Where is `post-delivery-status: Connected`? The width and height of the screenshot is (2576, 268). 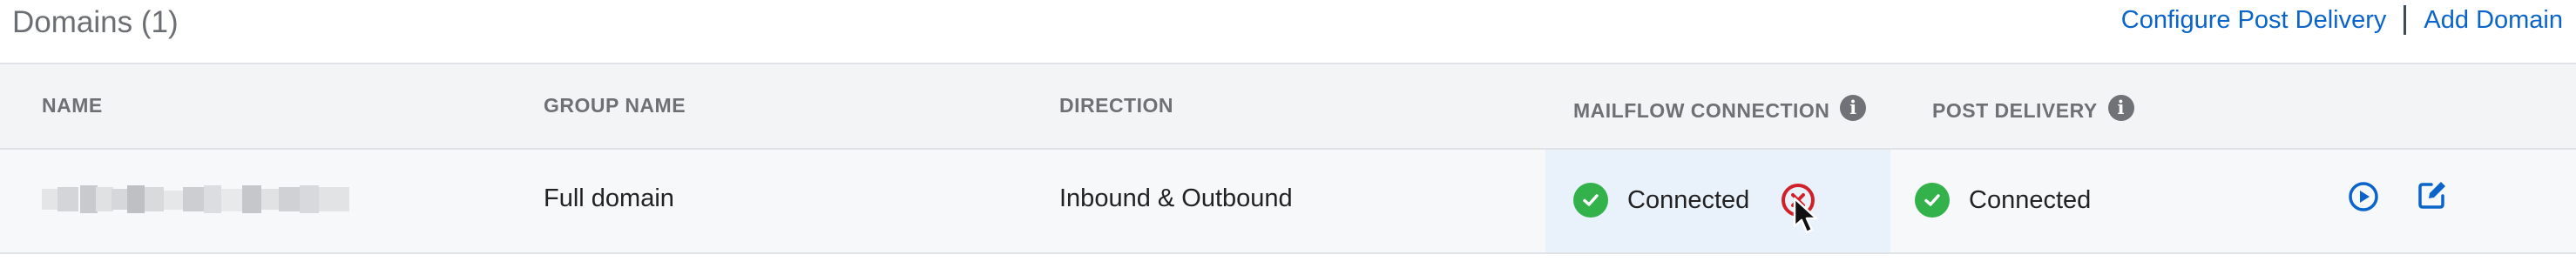
post-delivery-status: Connected is located at coordinates (2003, 200).